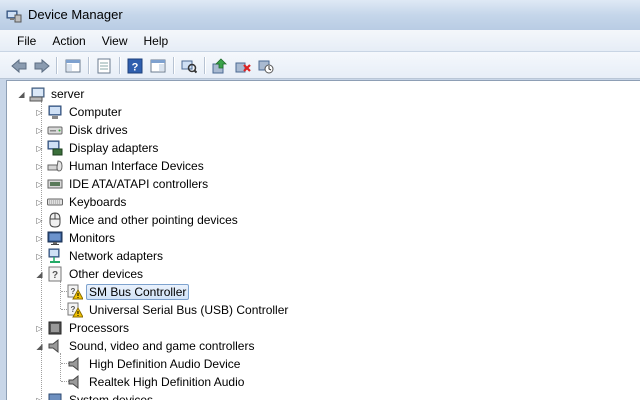  What do you see at coordinates (156, 41) in the screenshot?
I see `menu-help: Help` at bounding box center [156, 41].